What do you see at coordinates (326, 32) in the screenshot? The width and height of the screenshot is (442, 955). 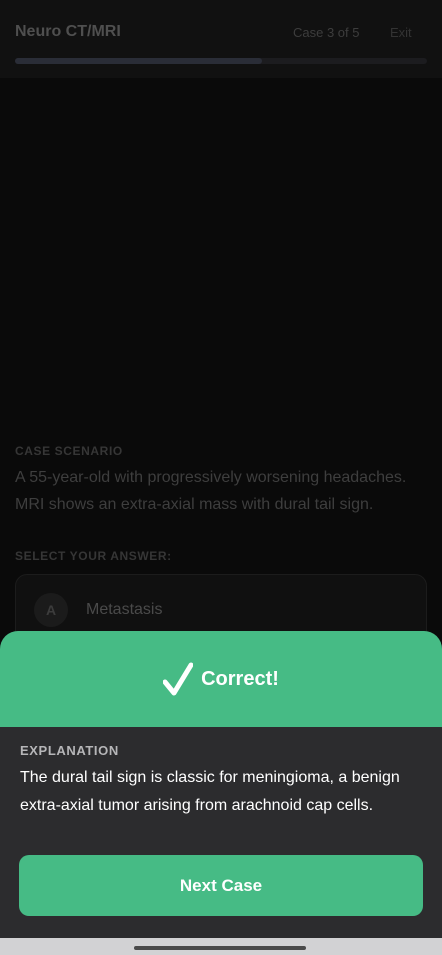 I see `case-counter: Case 3 of 5` at bounding box center [326, 32].